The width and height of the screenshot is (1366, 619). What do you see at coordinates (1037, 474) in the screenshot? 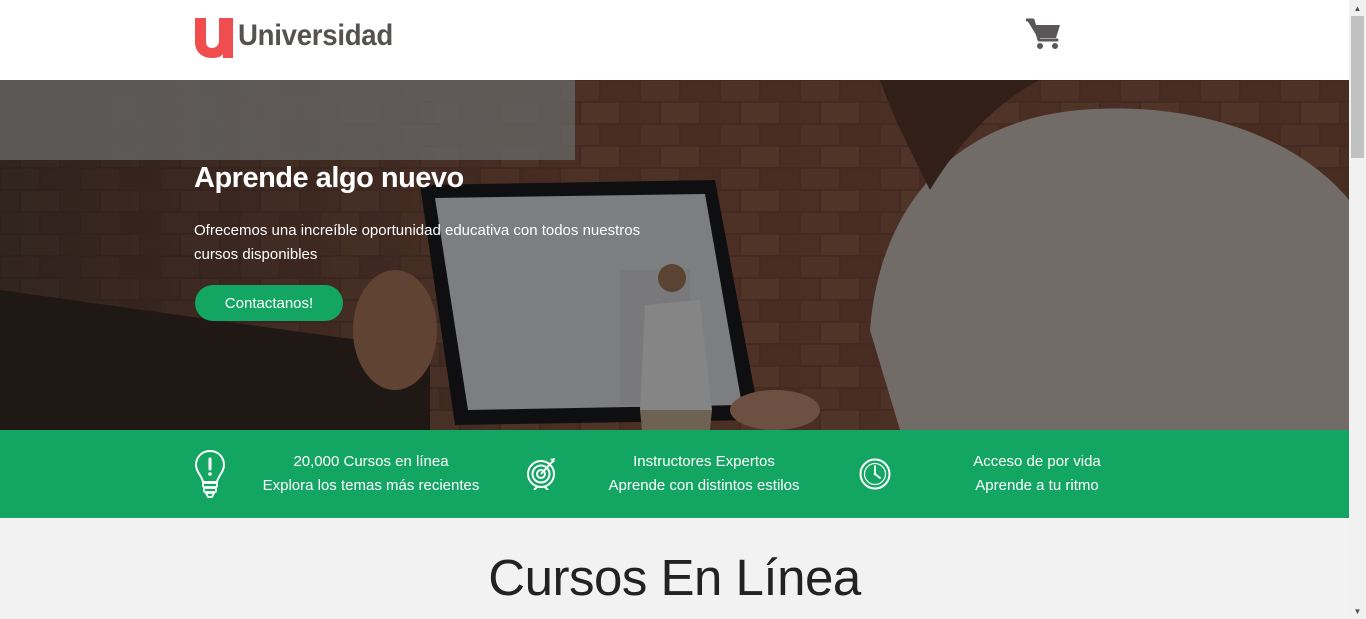
I see `feature-text: Acceso de por vida Aprende a tu ritmo` at bounding box center [1037, 474].